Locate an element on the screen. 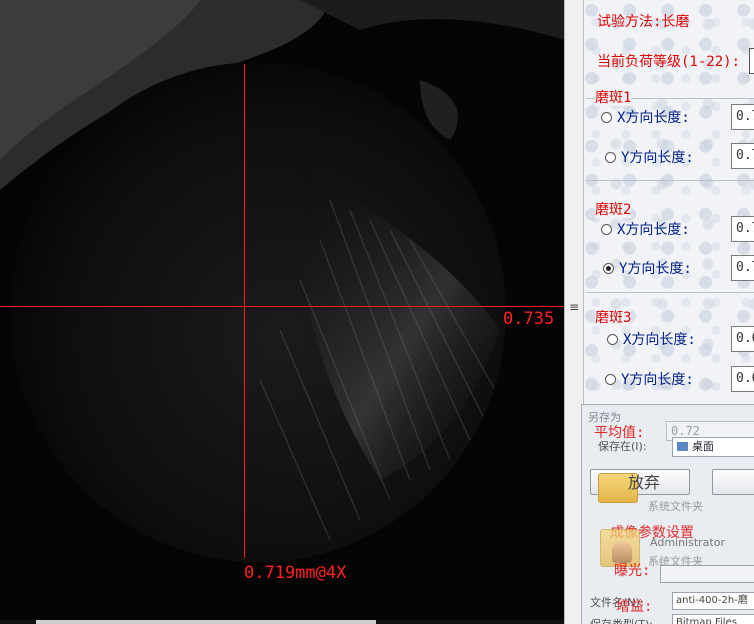 The image size is (754, 624). spot-3-title: 磨斑3 is located at coordinates (613, 318).